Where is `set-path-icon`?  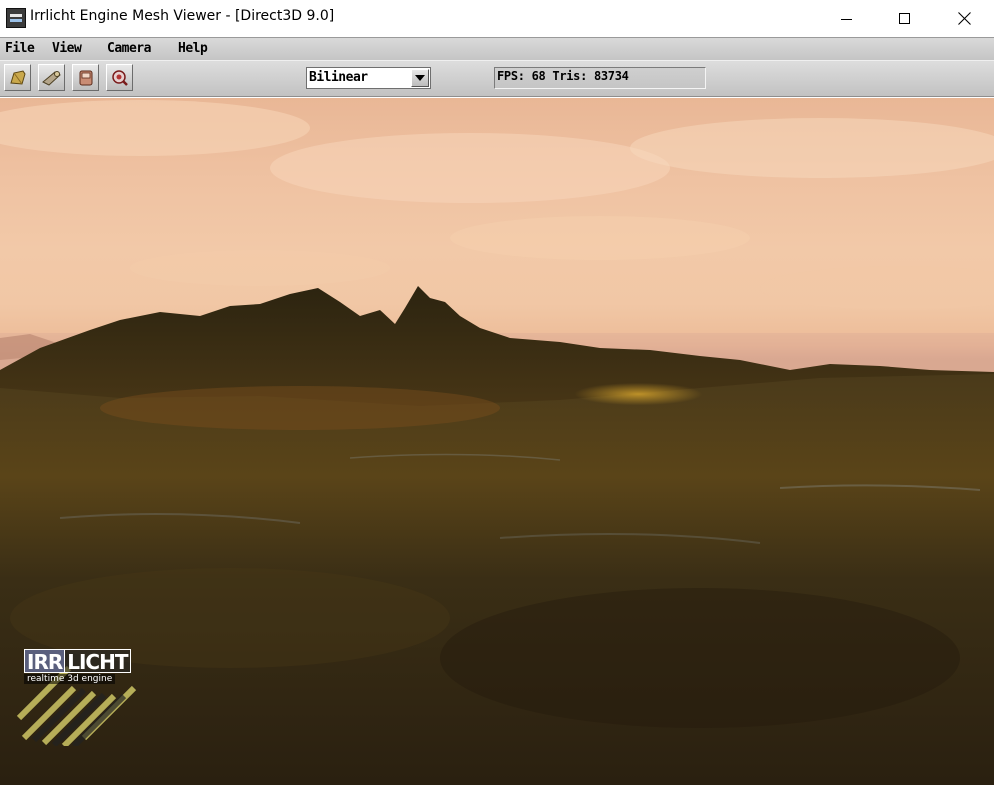 set-path-icon is located at coordinates (51, 78).